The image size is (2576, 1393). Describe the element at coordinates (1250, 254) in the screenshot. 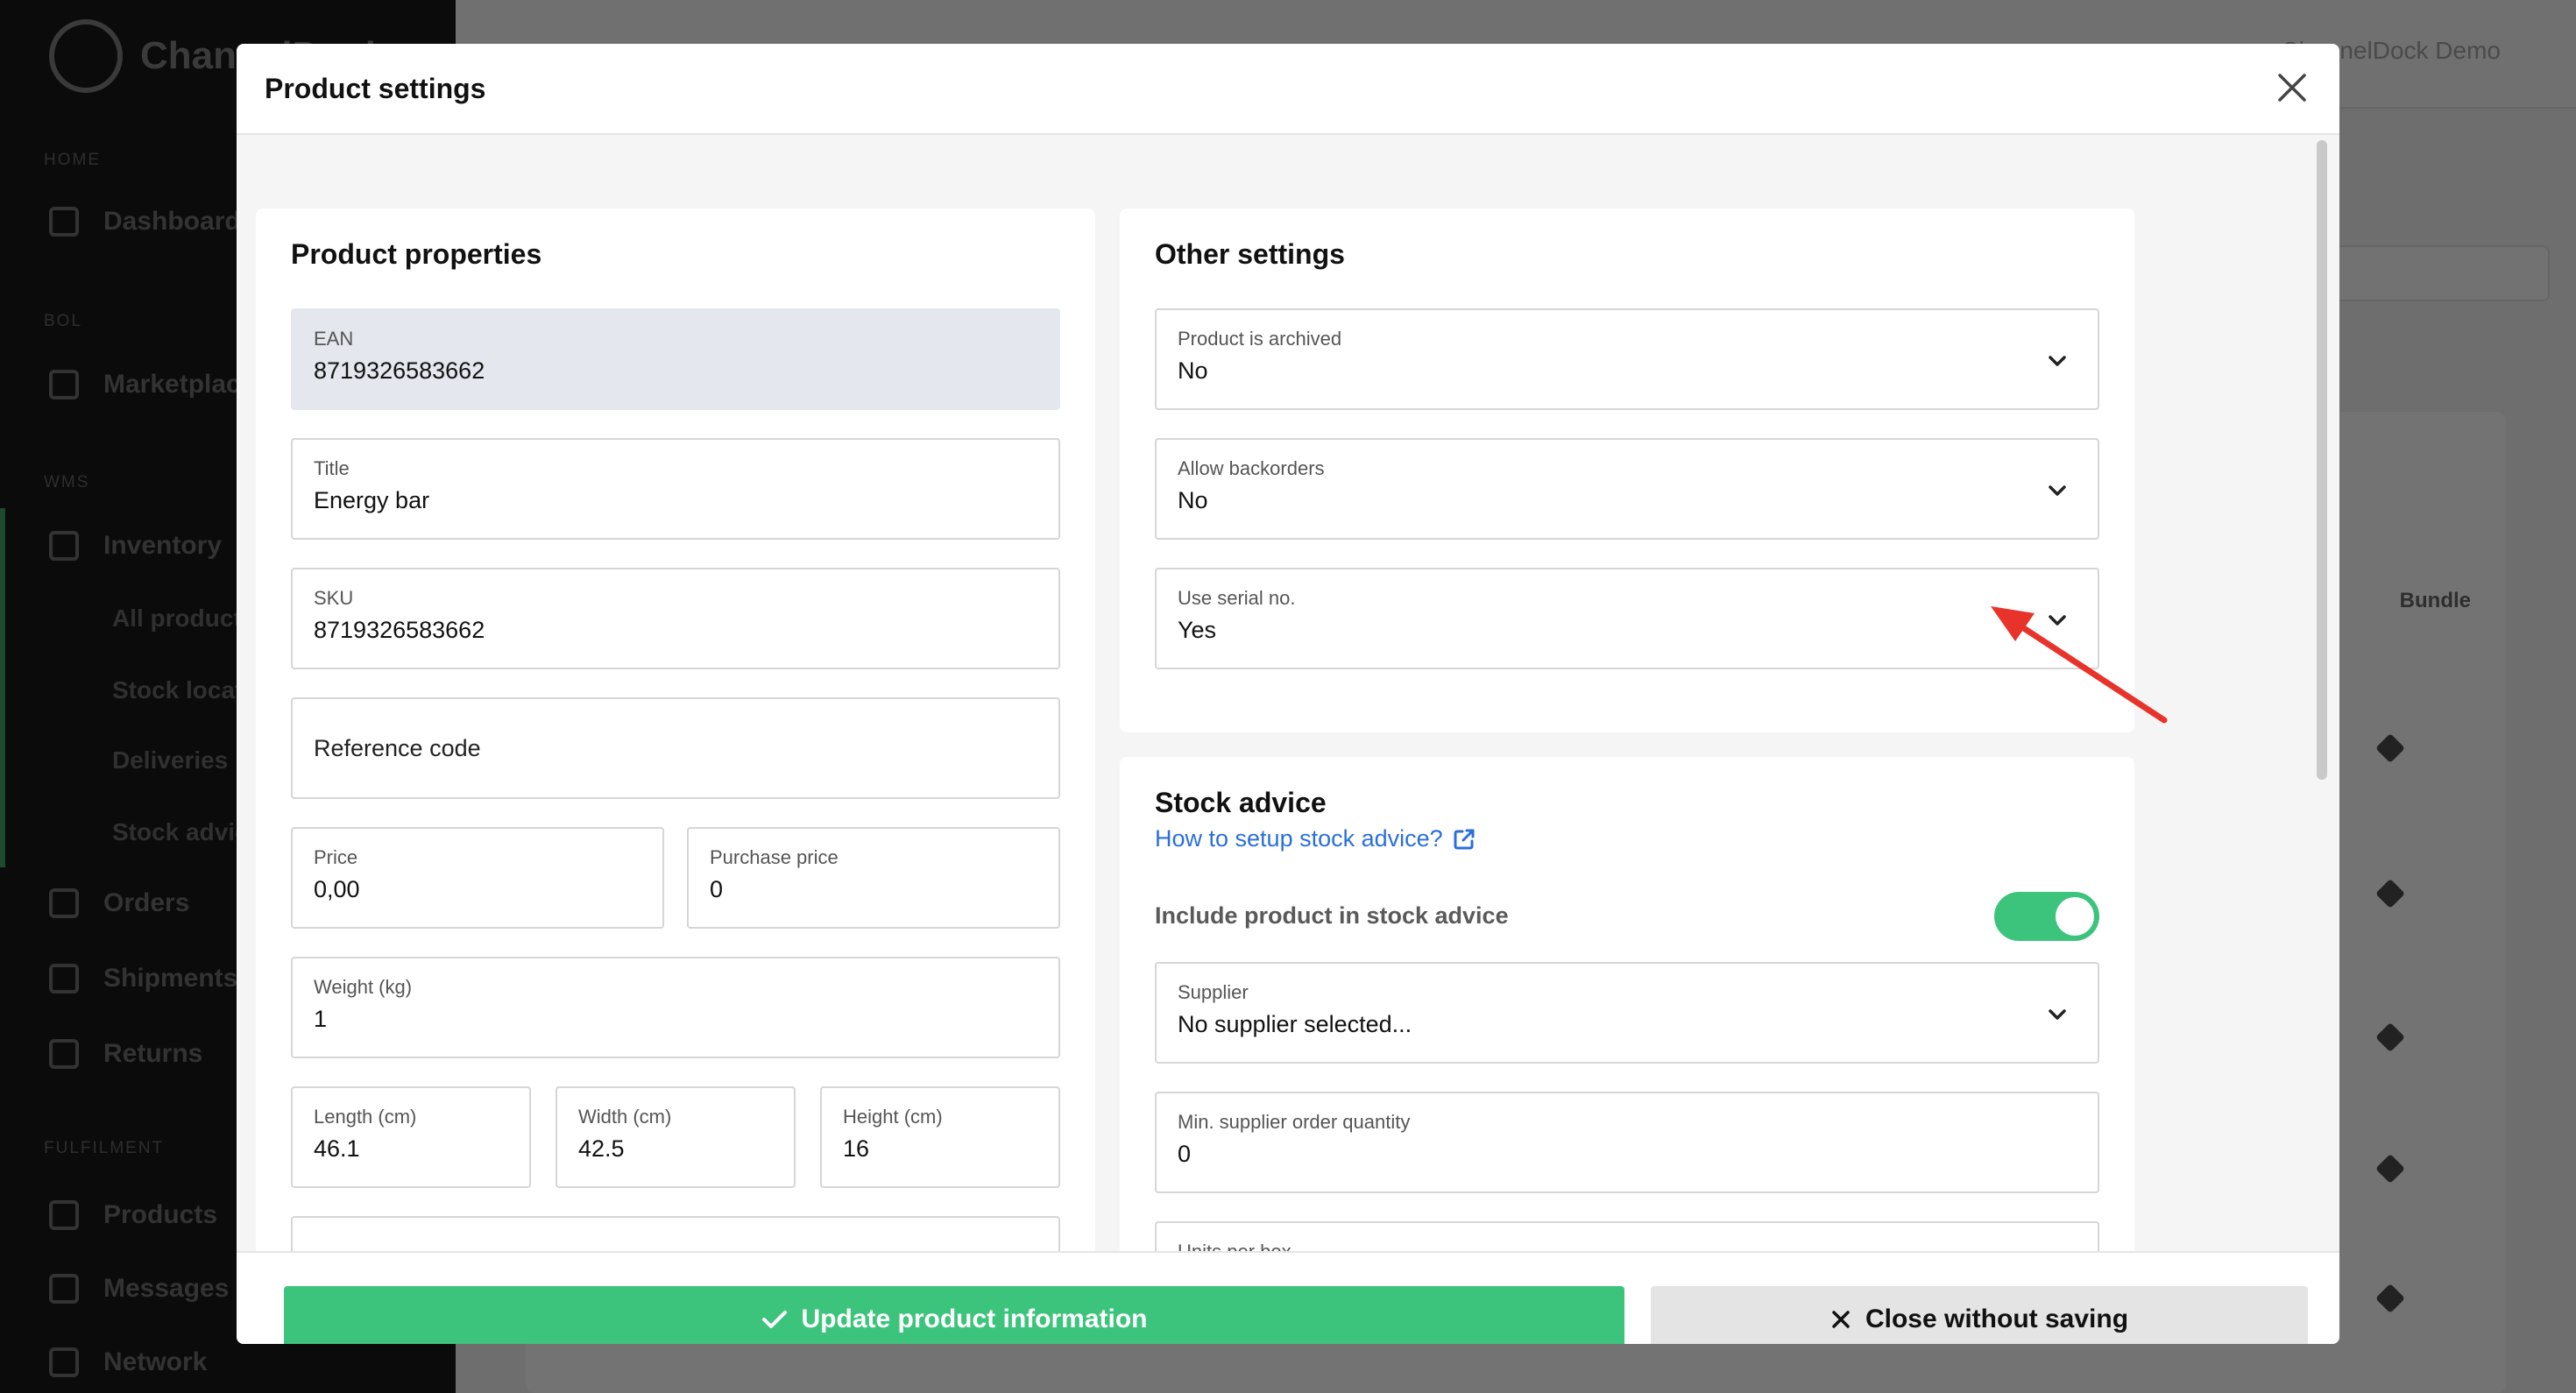

I see `other-settings-title: Other settings` at that location.